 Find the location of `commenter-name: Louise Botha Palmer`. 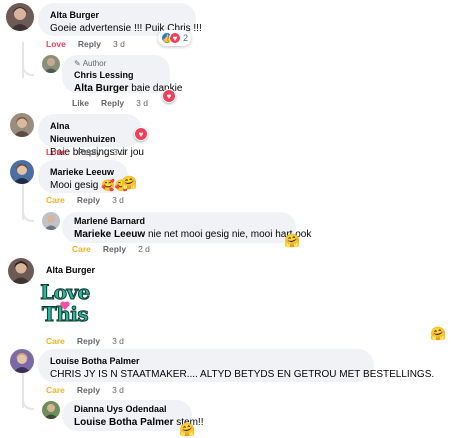

commenter-name: Louise Botha Palmer is located at coordinates (206, 361).